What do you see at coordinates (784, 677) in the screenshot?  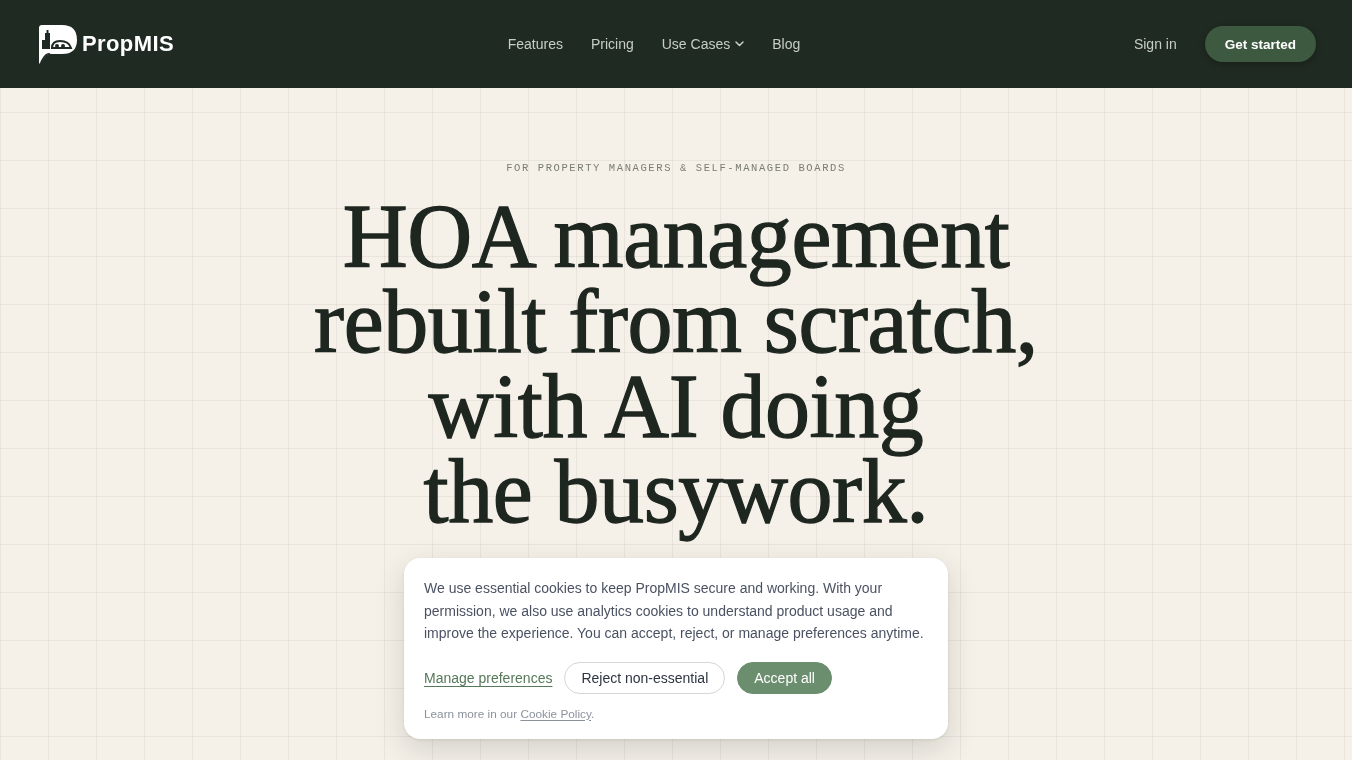 I see `accept-button: Accept all` at bounding box center [784, 677].